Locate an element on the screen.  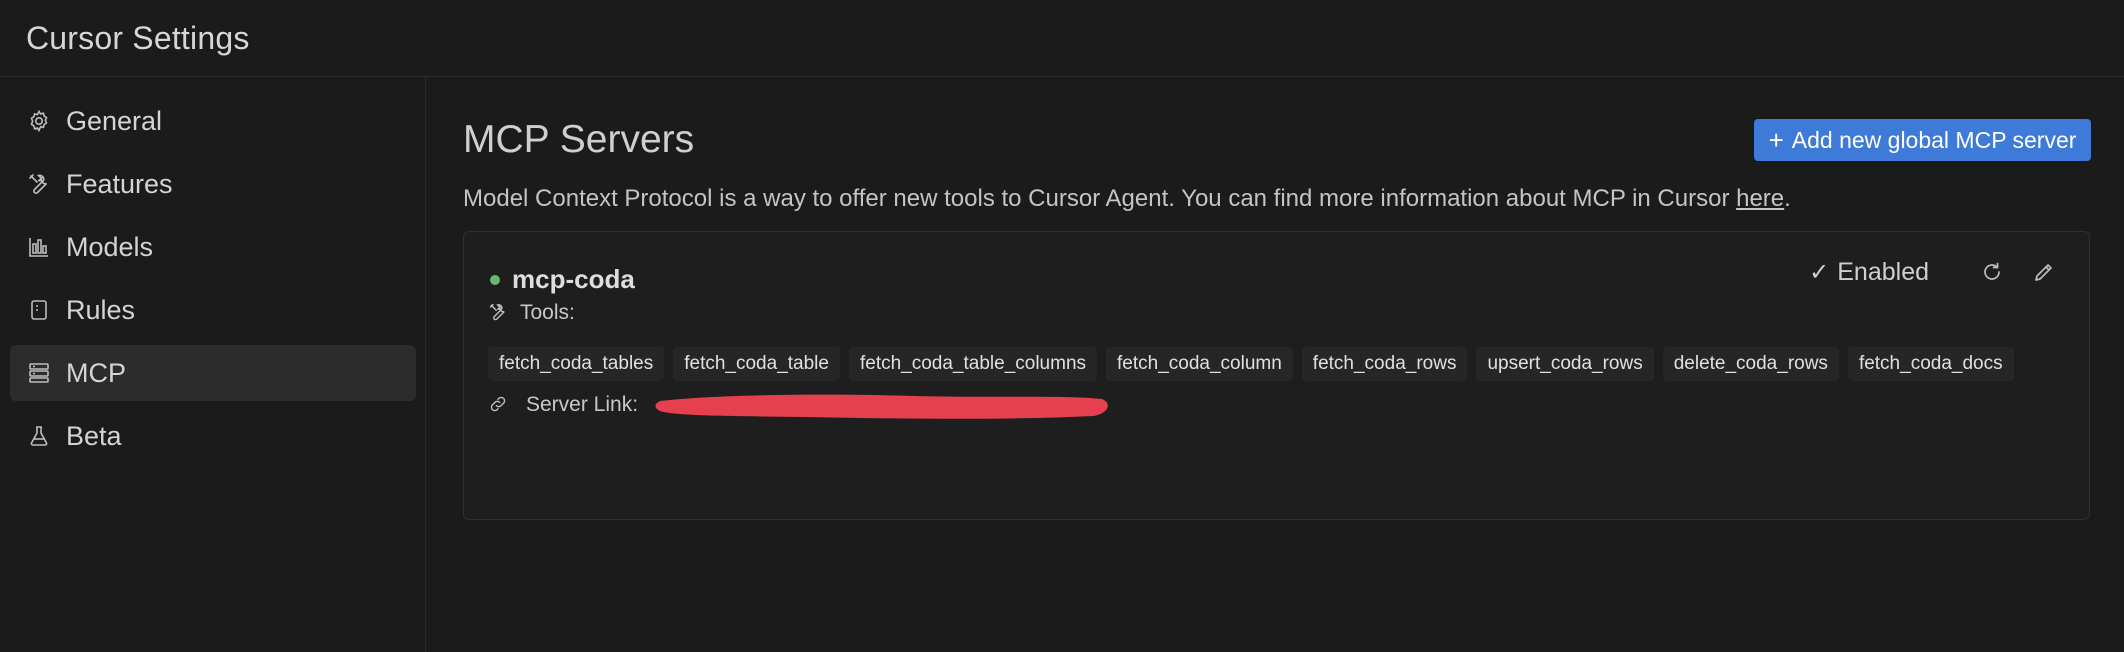
tools-label: Tools: is located at coordinates (547, 312).